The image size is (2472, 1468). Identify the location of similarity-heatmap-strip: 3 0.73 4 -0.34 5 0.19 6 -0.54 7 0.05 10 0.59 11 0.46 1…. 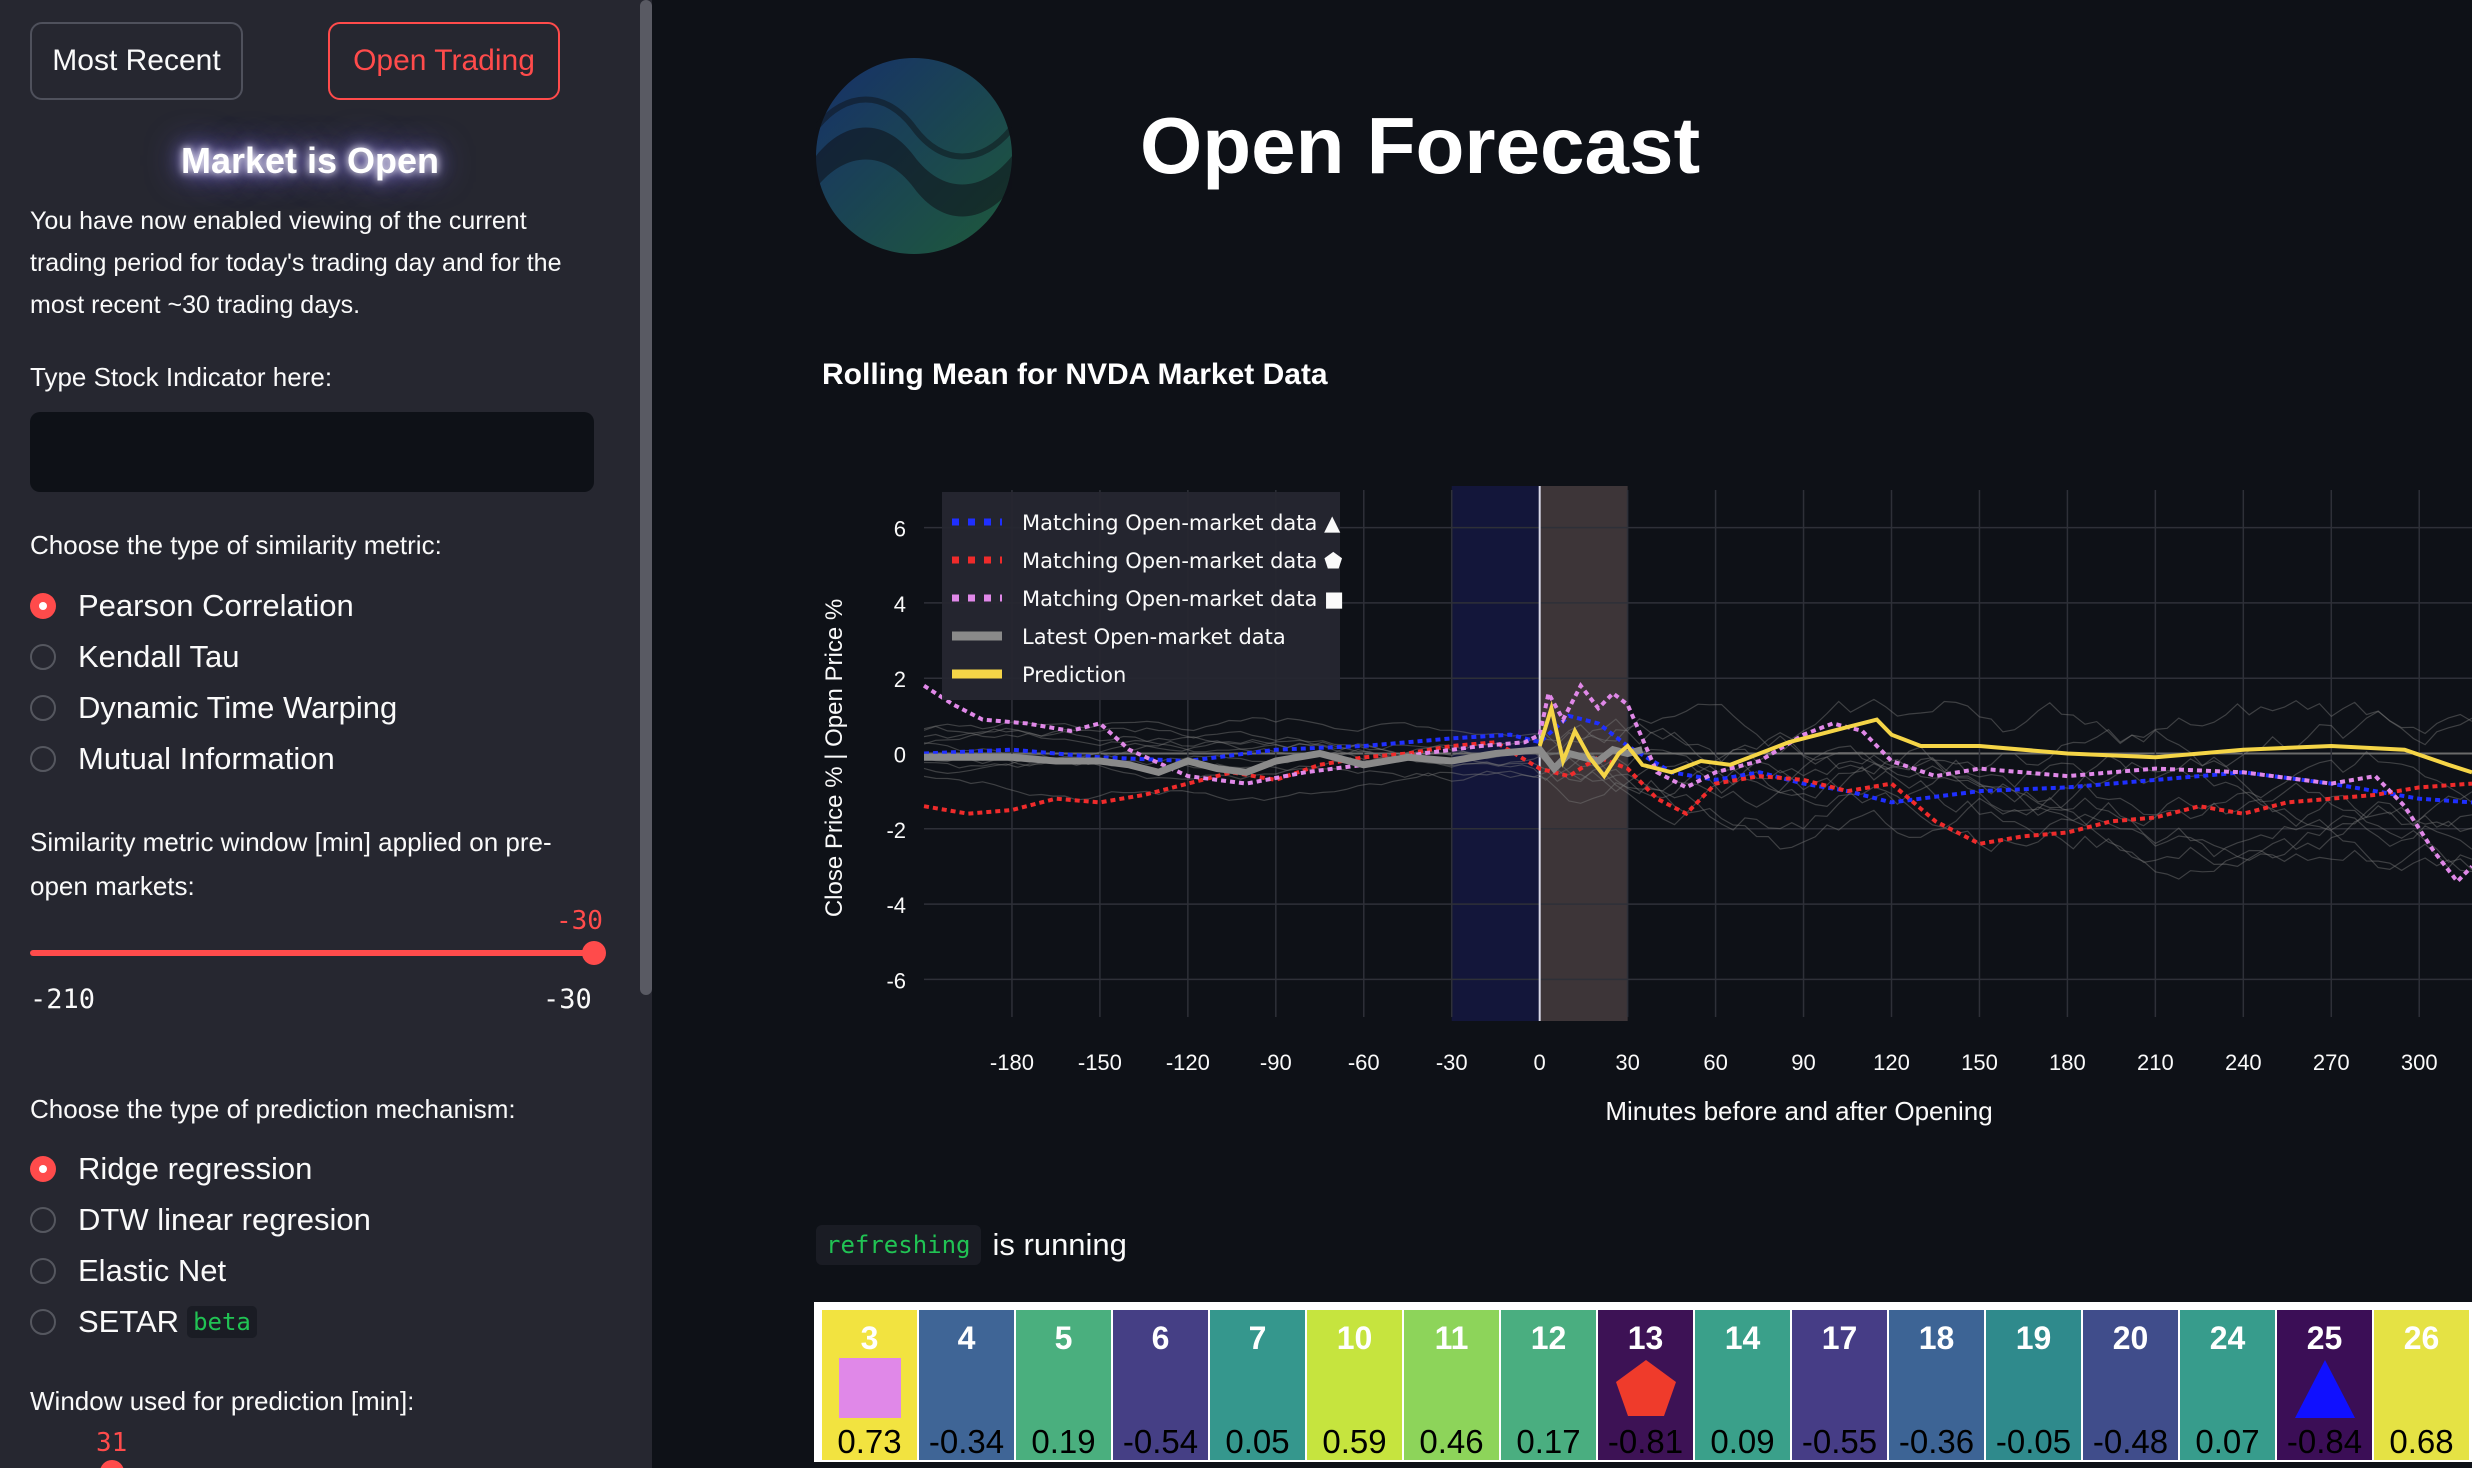
(1643, 1382).